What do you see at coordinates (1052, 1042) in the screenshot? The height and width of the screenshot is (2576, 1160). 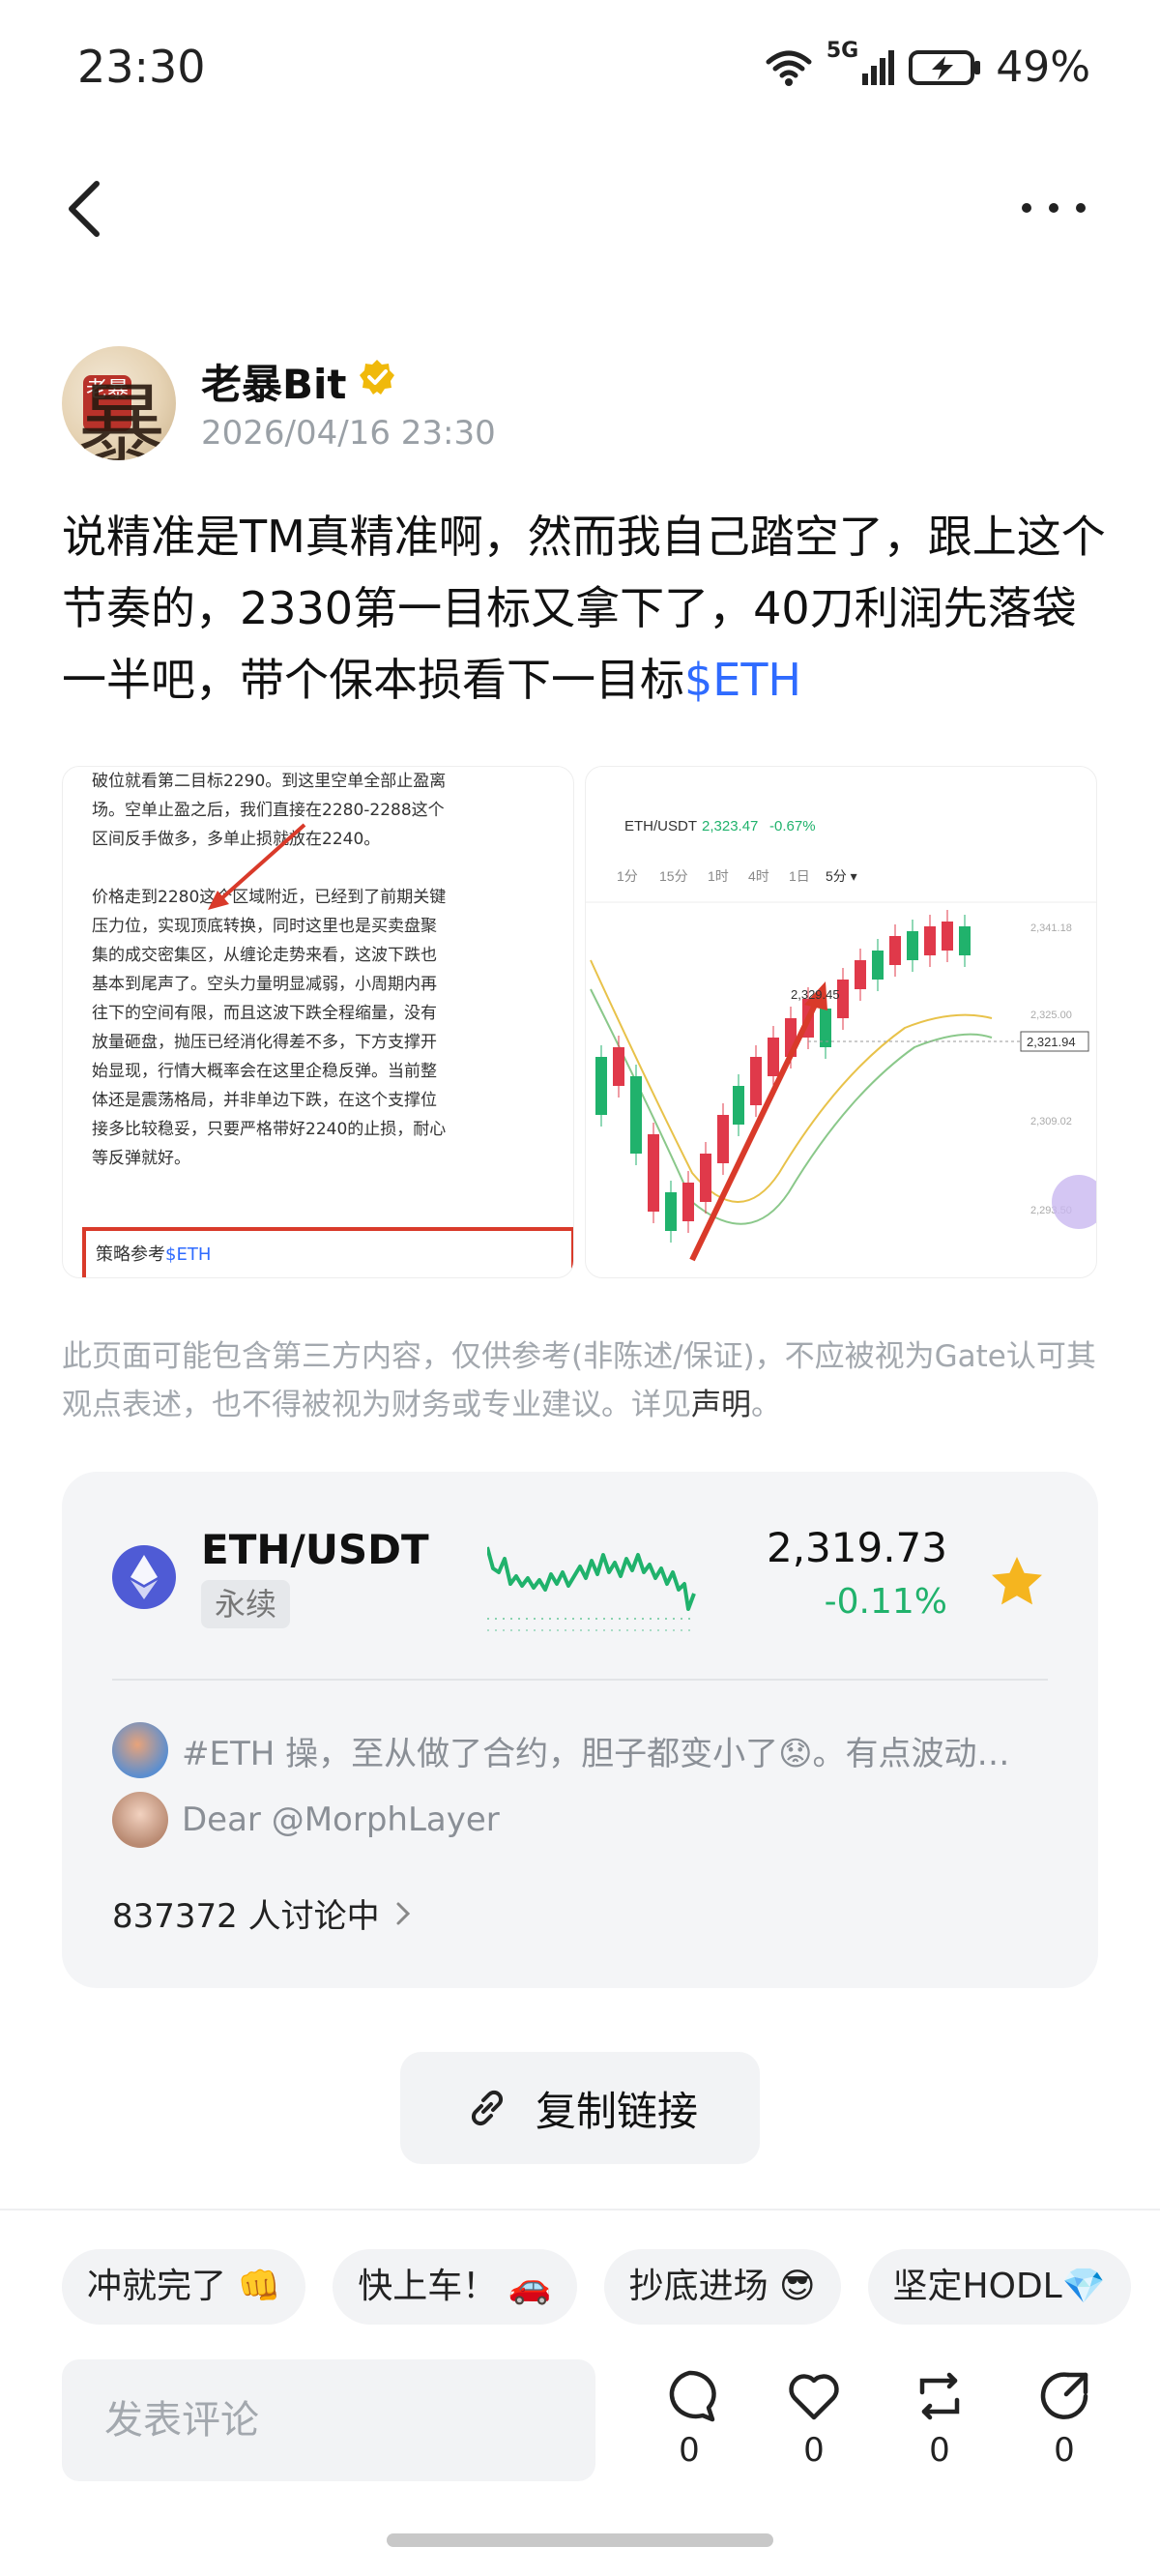 I see `kline-last: 2,321.94` at bounding box center [1052, 1042].